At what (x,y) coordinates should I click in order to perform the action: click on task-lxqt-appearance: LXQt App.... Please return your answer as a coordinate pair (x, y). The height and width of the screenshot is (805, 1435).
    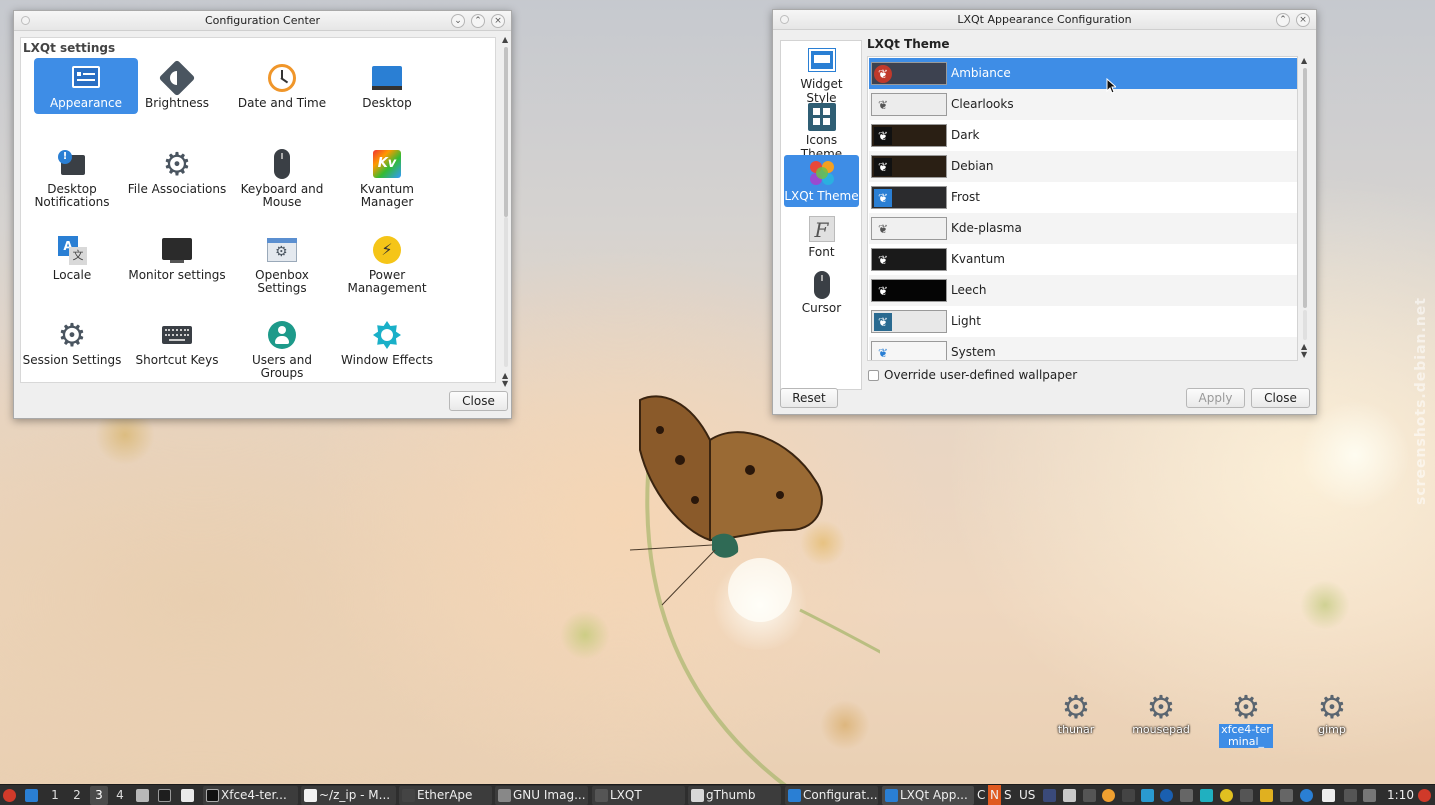
    Looking at the image, I should click on (928, 795).